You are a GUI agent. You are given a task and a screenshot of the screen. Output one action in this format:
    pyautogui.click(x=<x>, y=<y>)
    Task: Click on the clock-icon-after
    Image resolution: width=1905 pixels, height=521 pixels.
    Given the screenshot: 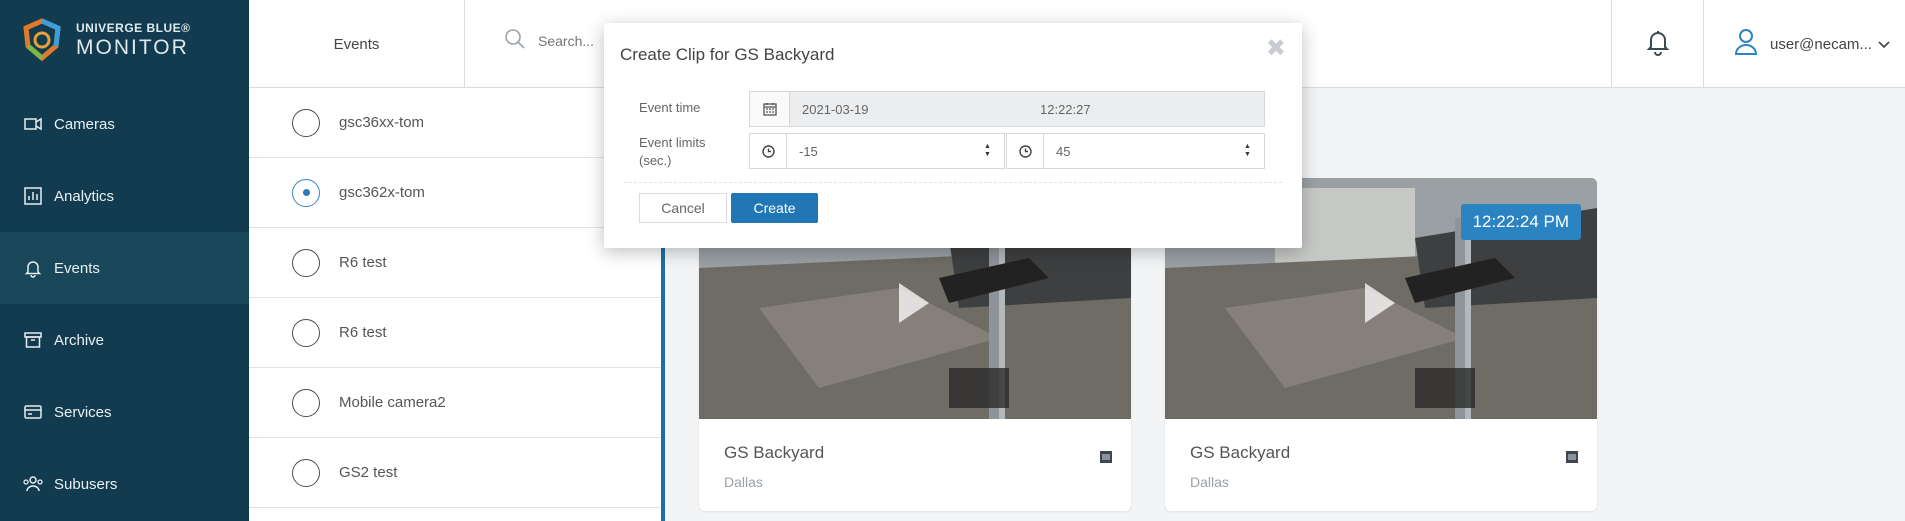 What is the action you would take?
    pyautogui.click(x=1024, y=151)
    